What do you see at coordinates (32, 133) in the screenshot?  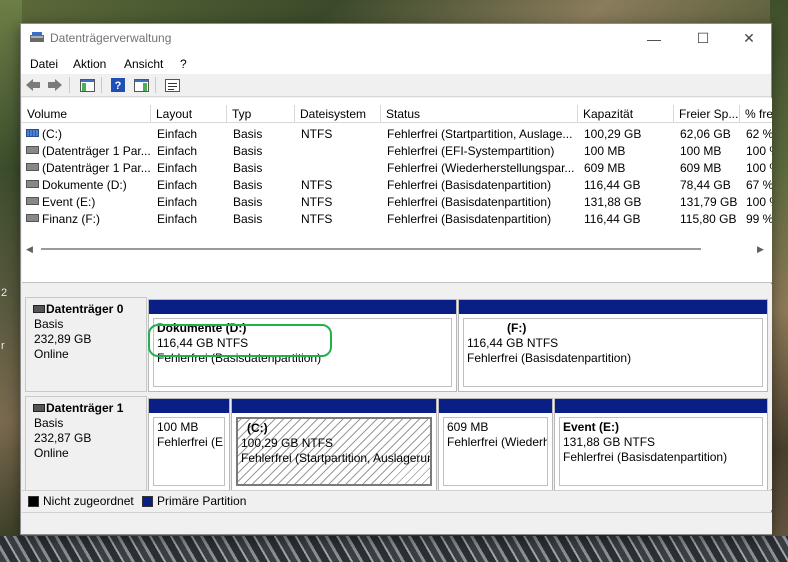 I see `system-drive-icon` at bounding box center [32, 133].